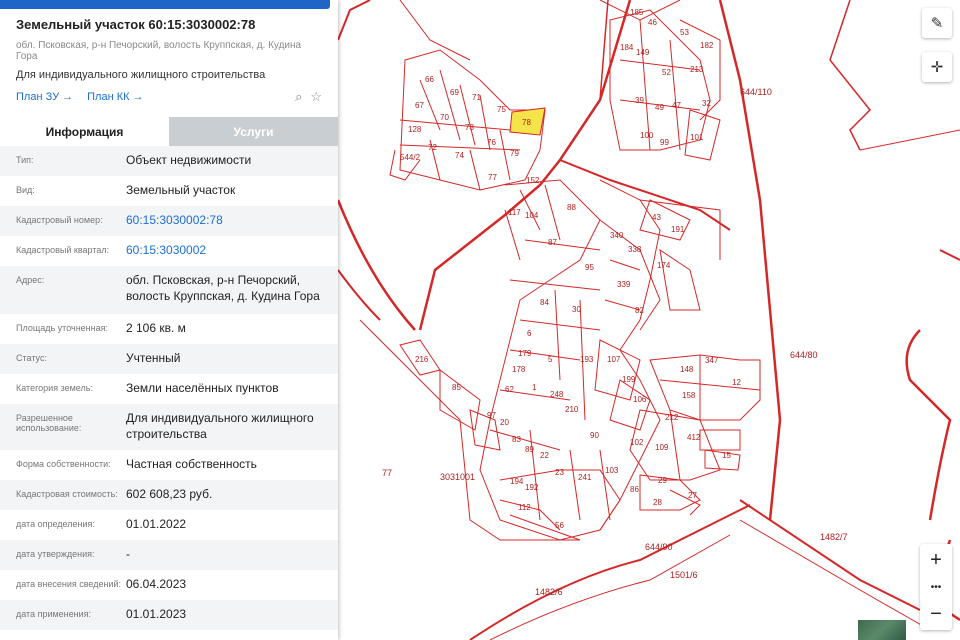 The width and height of the screenshot is (960, 640). What do you see at coordinates (501, 109) in the screenshot?
I see `parcel-label: 75` at bounding box center [501, 109].